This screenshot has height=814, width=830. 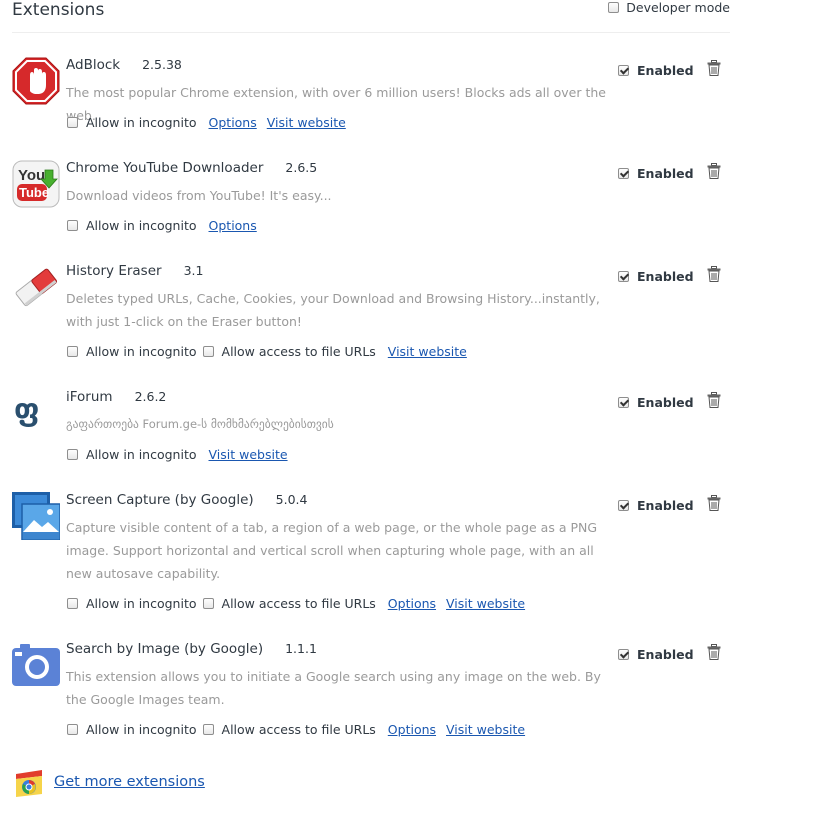 I want to click on get-more-extensions: Get more extensions, so click(x=109, y=782).